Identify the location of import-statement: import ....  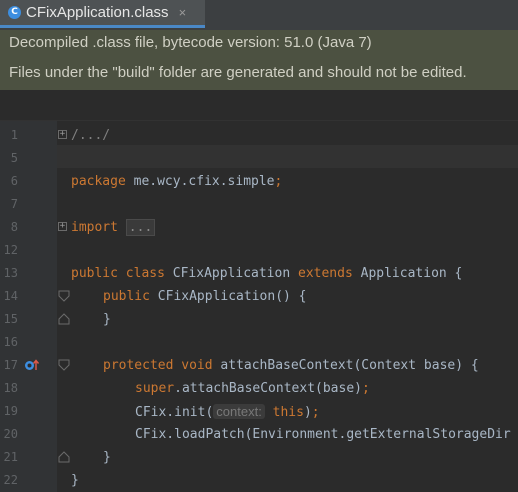
(113, 227).